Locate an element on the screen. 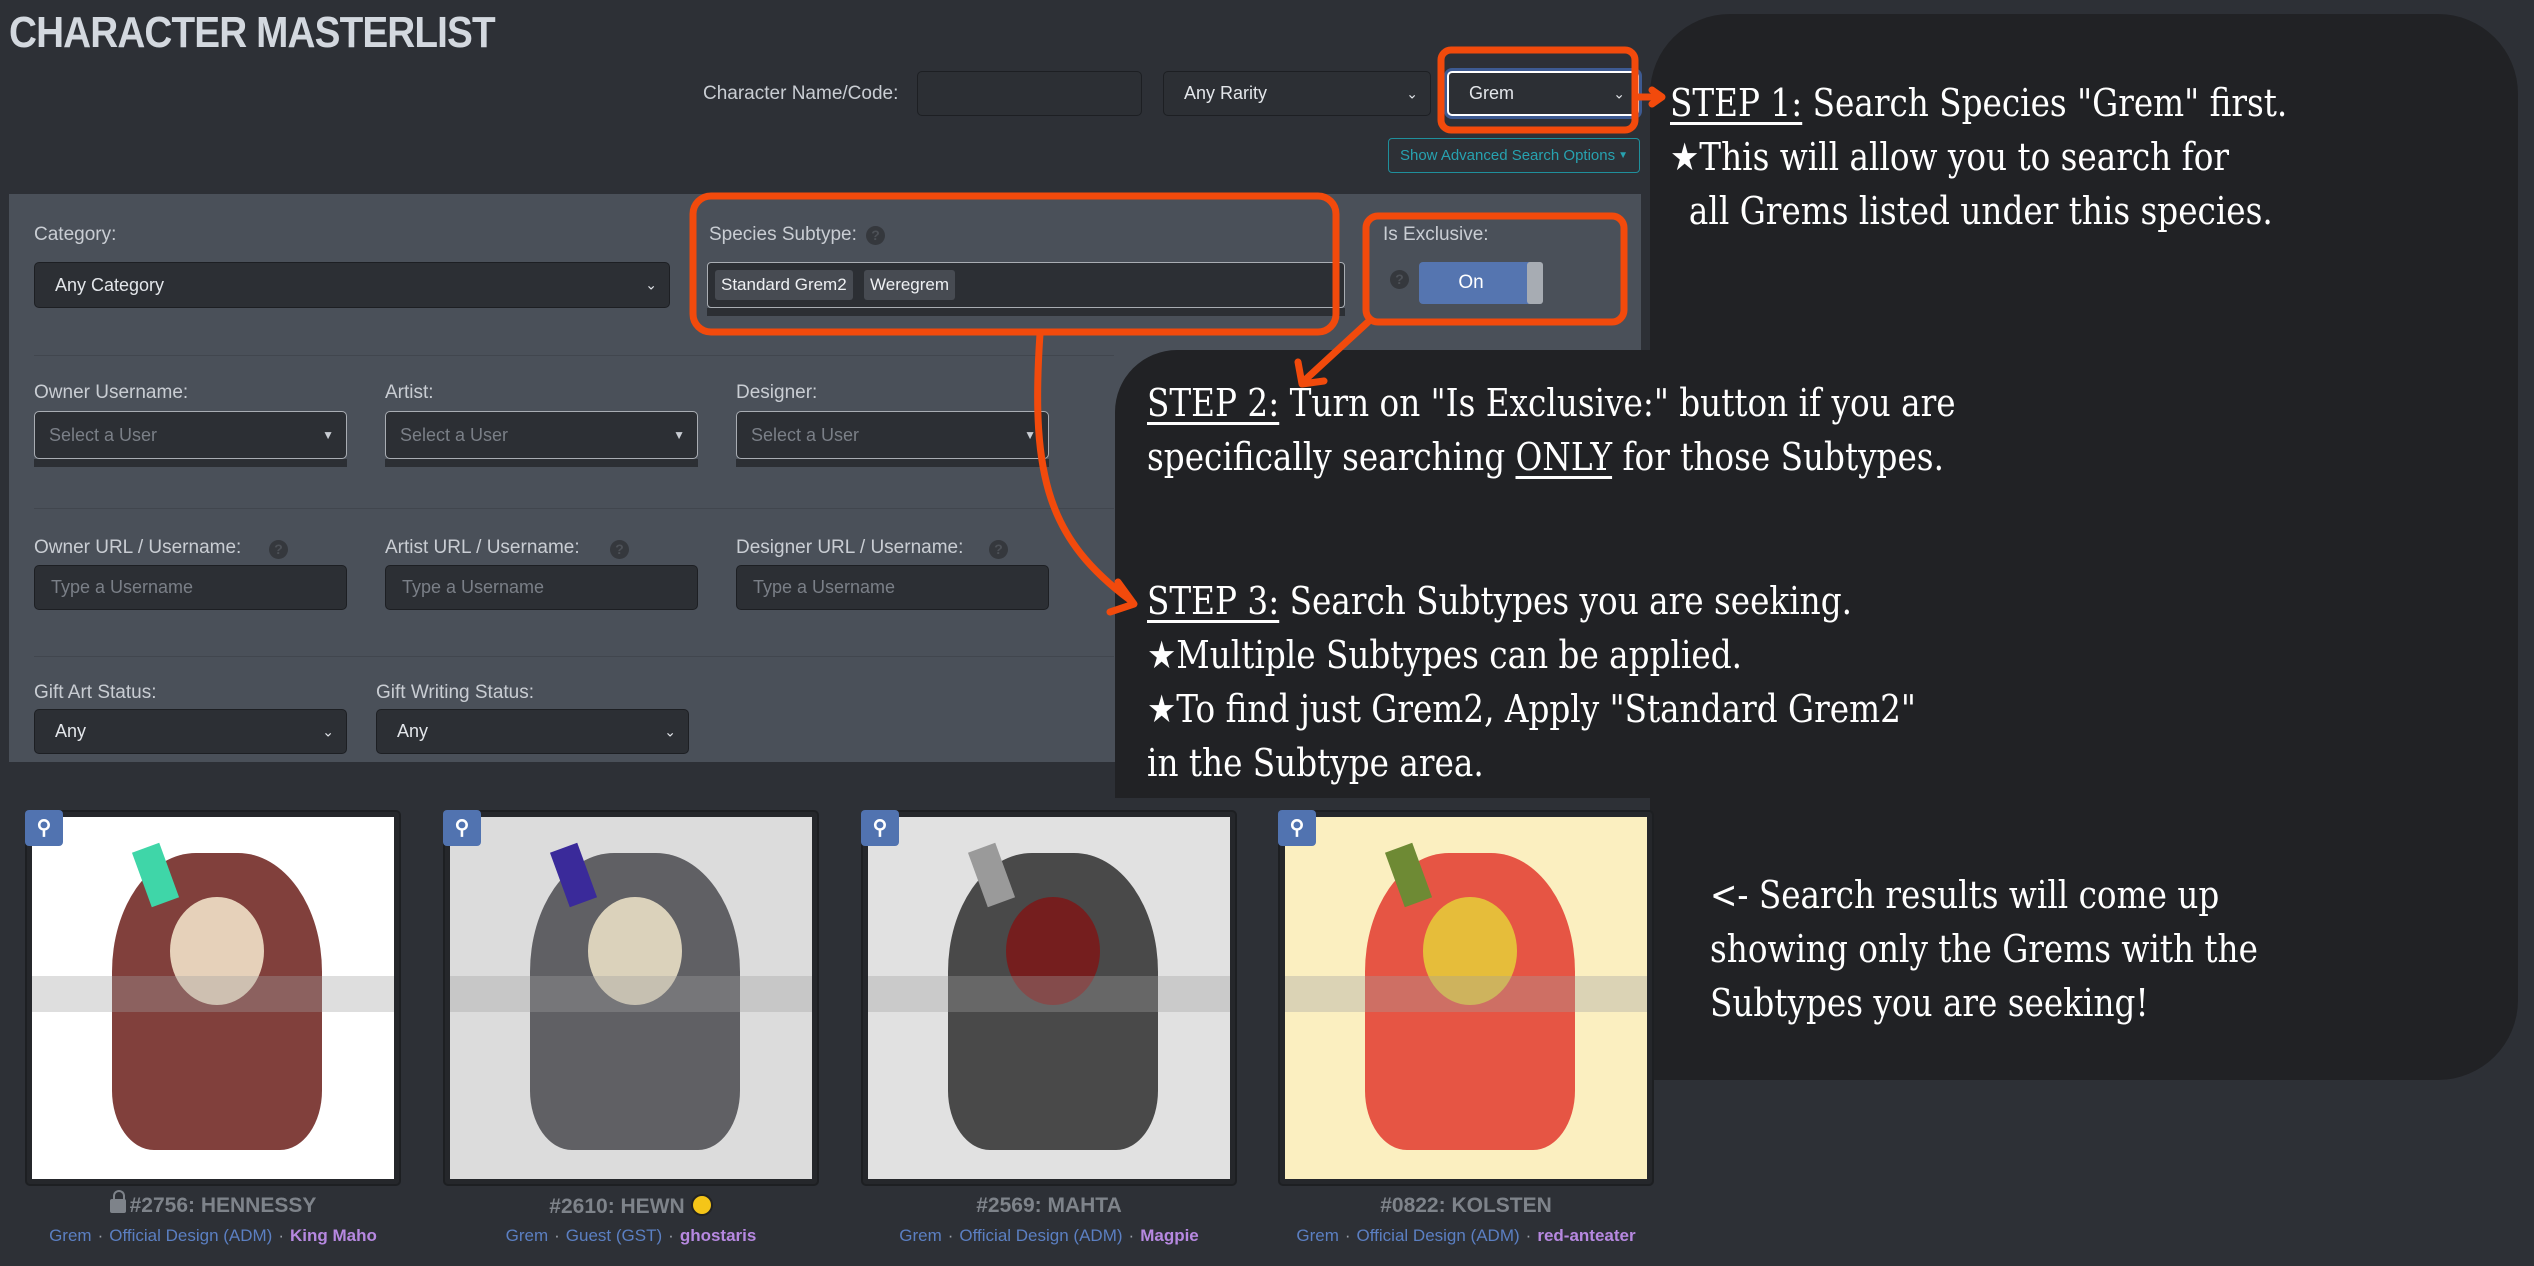 This screenshot has width=2534, height=1266. designer-select: Select a User ▼ is located at coordinates (892, 439).